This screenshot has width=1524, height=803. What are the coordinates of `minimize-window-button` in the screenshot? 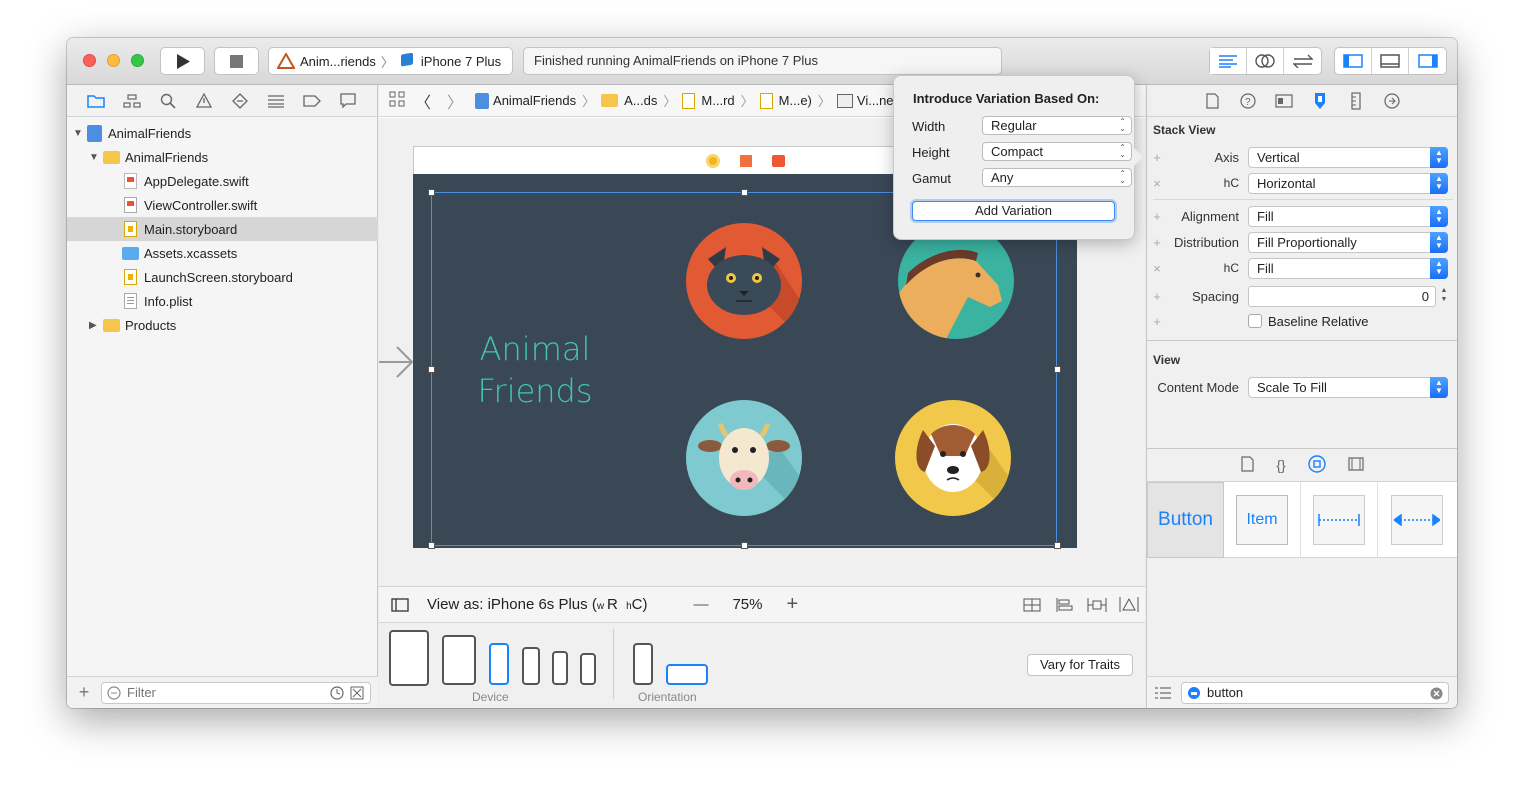 It's located at (113, 60).